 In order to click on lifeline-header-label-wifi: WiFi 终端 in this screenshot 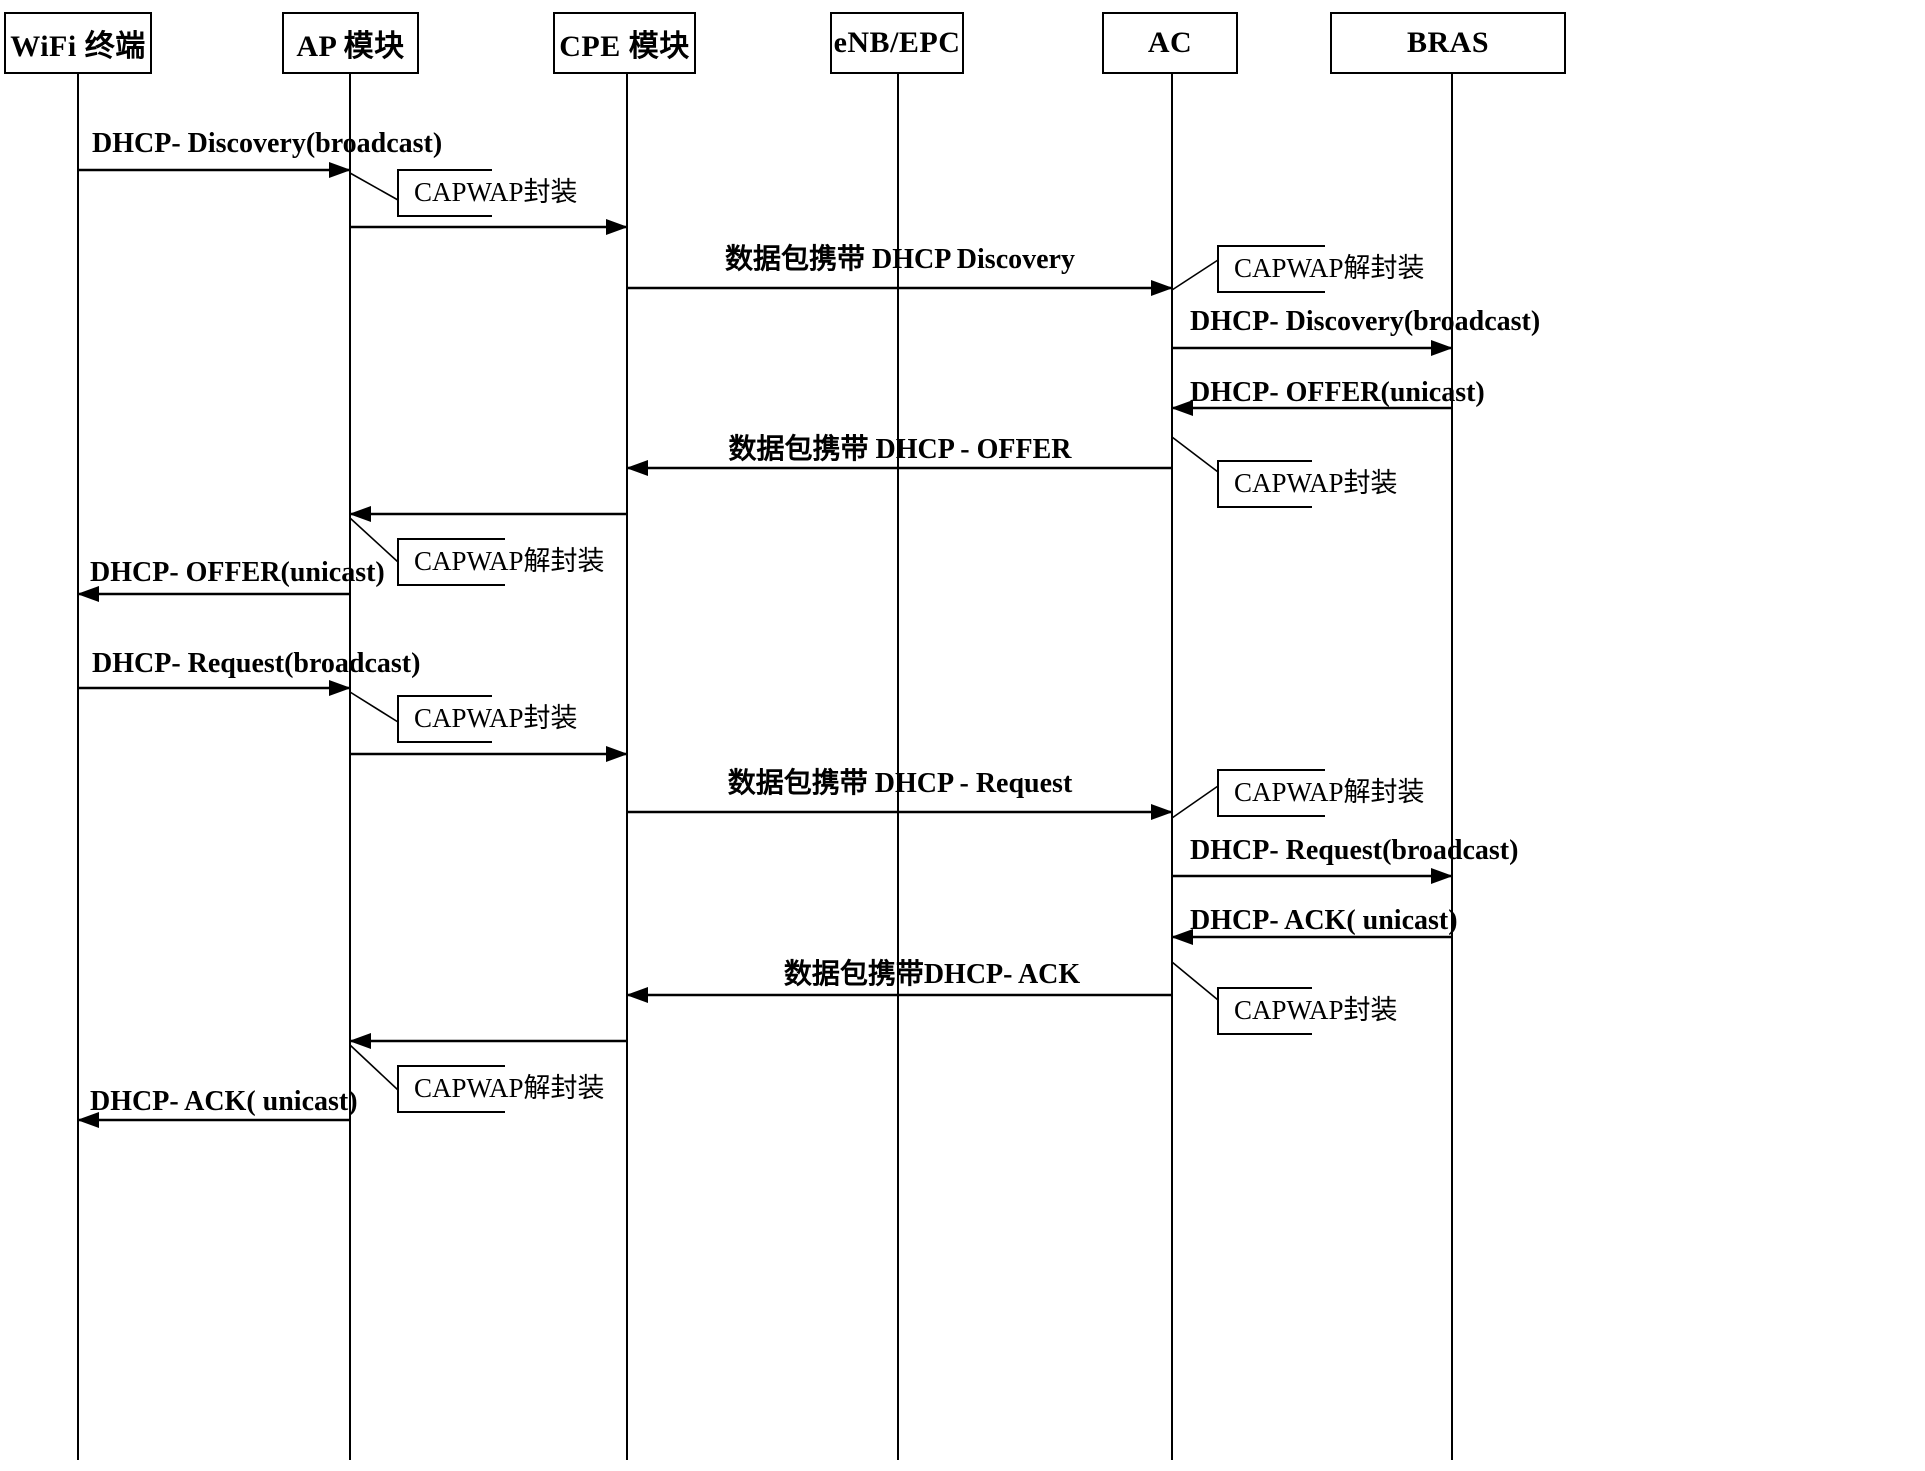, I will do `click(78, 46)`.